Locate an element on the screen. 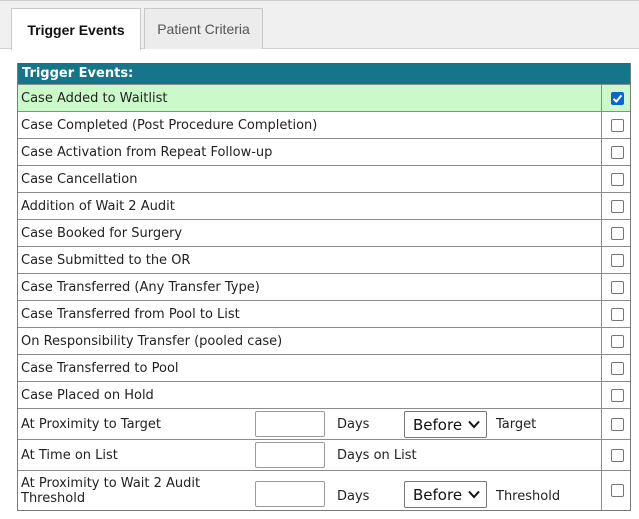  row-label: Addition of Wait 2 Audit is located at coordinates (98, 206).